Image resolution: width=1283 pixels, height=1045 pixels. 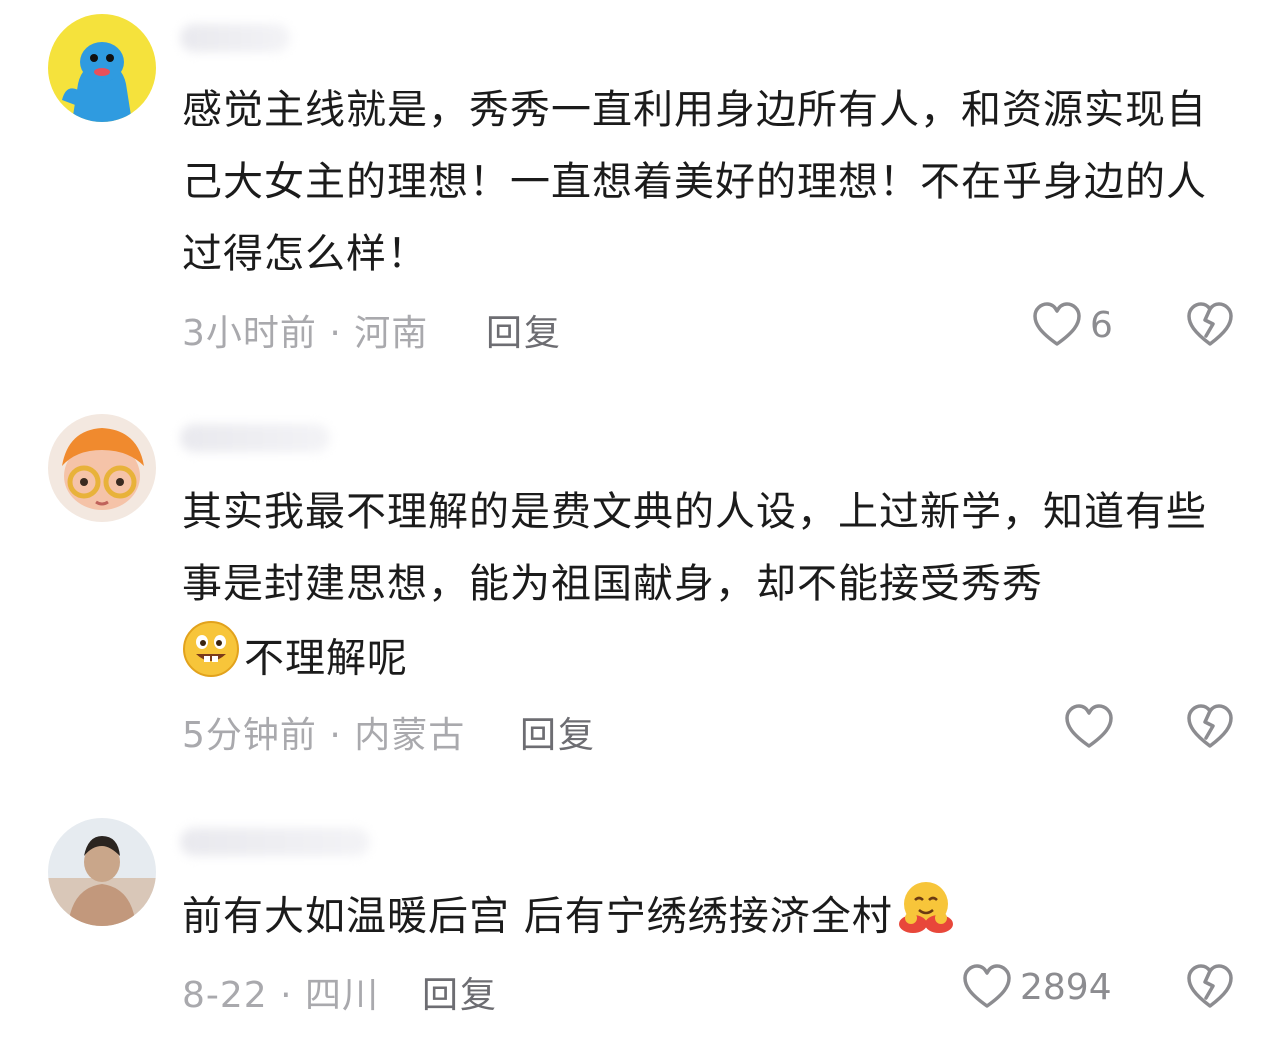 I want to click on like-count: 6, so click(x=1101, y=325).